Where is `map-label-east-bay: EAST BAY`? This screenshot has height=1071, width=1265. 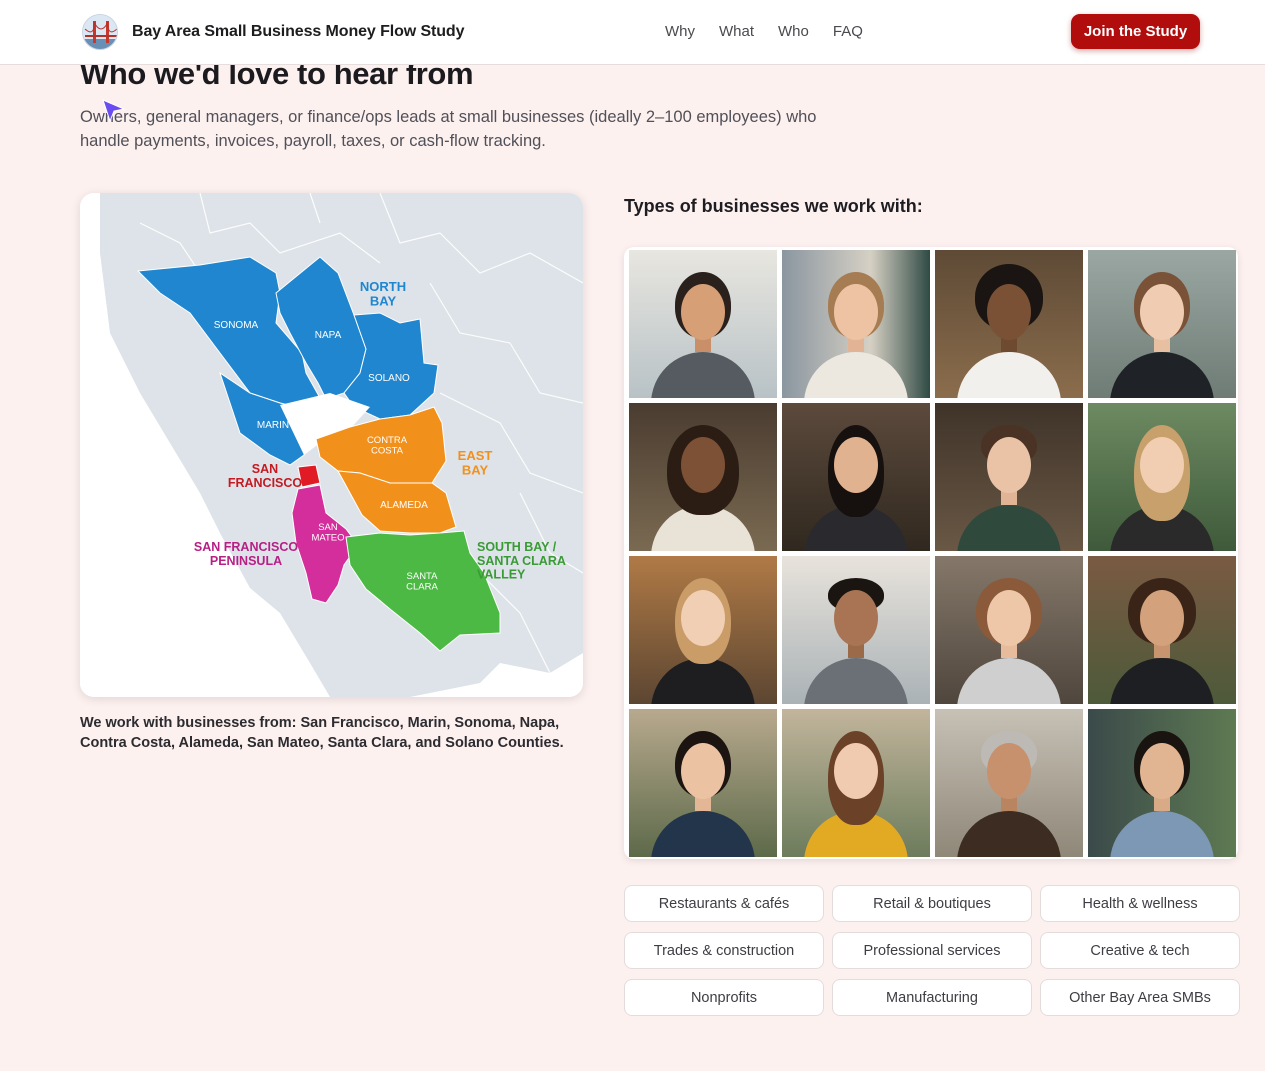 map-label-east-bay: EAST BAY is located at coordinates (475, 462).